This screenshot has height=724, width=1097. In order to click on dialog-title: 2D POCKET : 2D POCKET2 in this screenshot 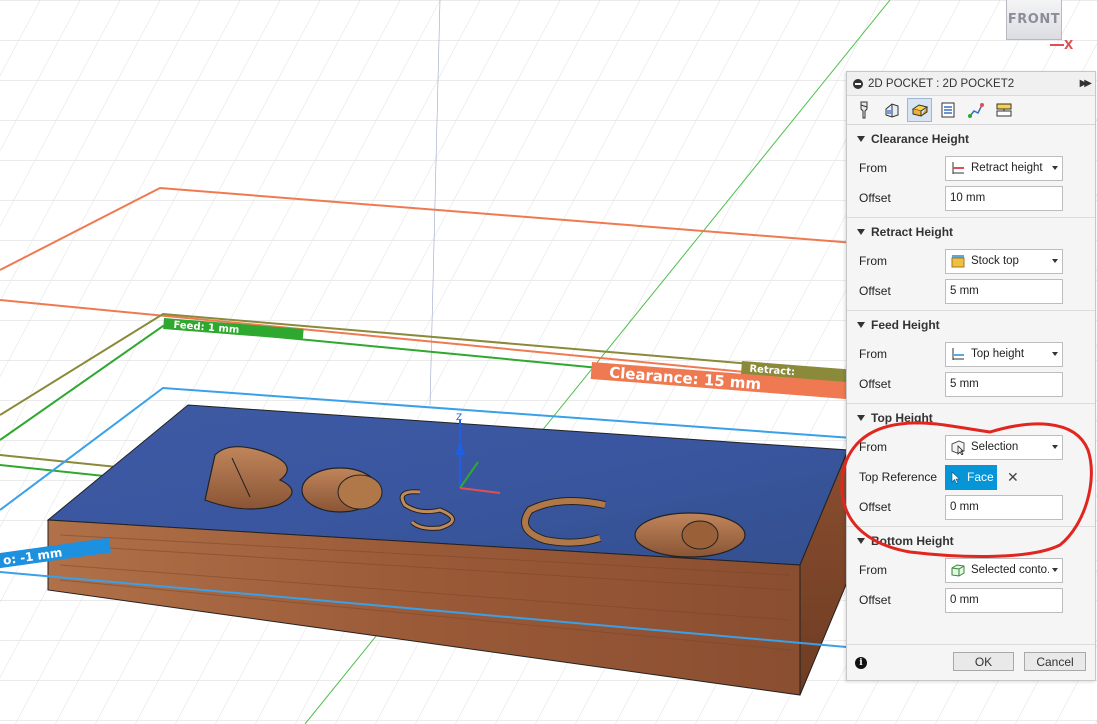, I will do `click(941, 83)`.